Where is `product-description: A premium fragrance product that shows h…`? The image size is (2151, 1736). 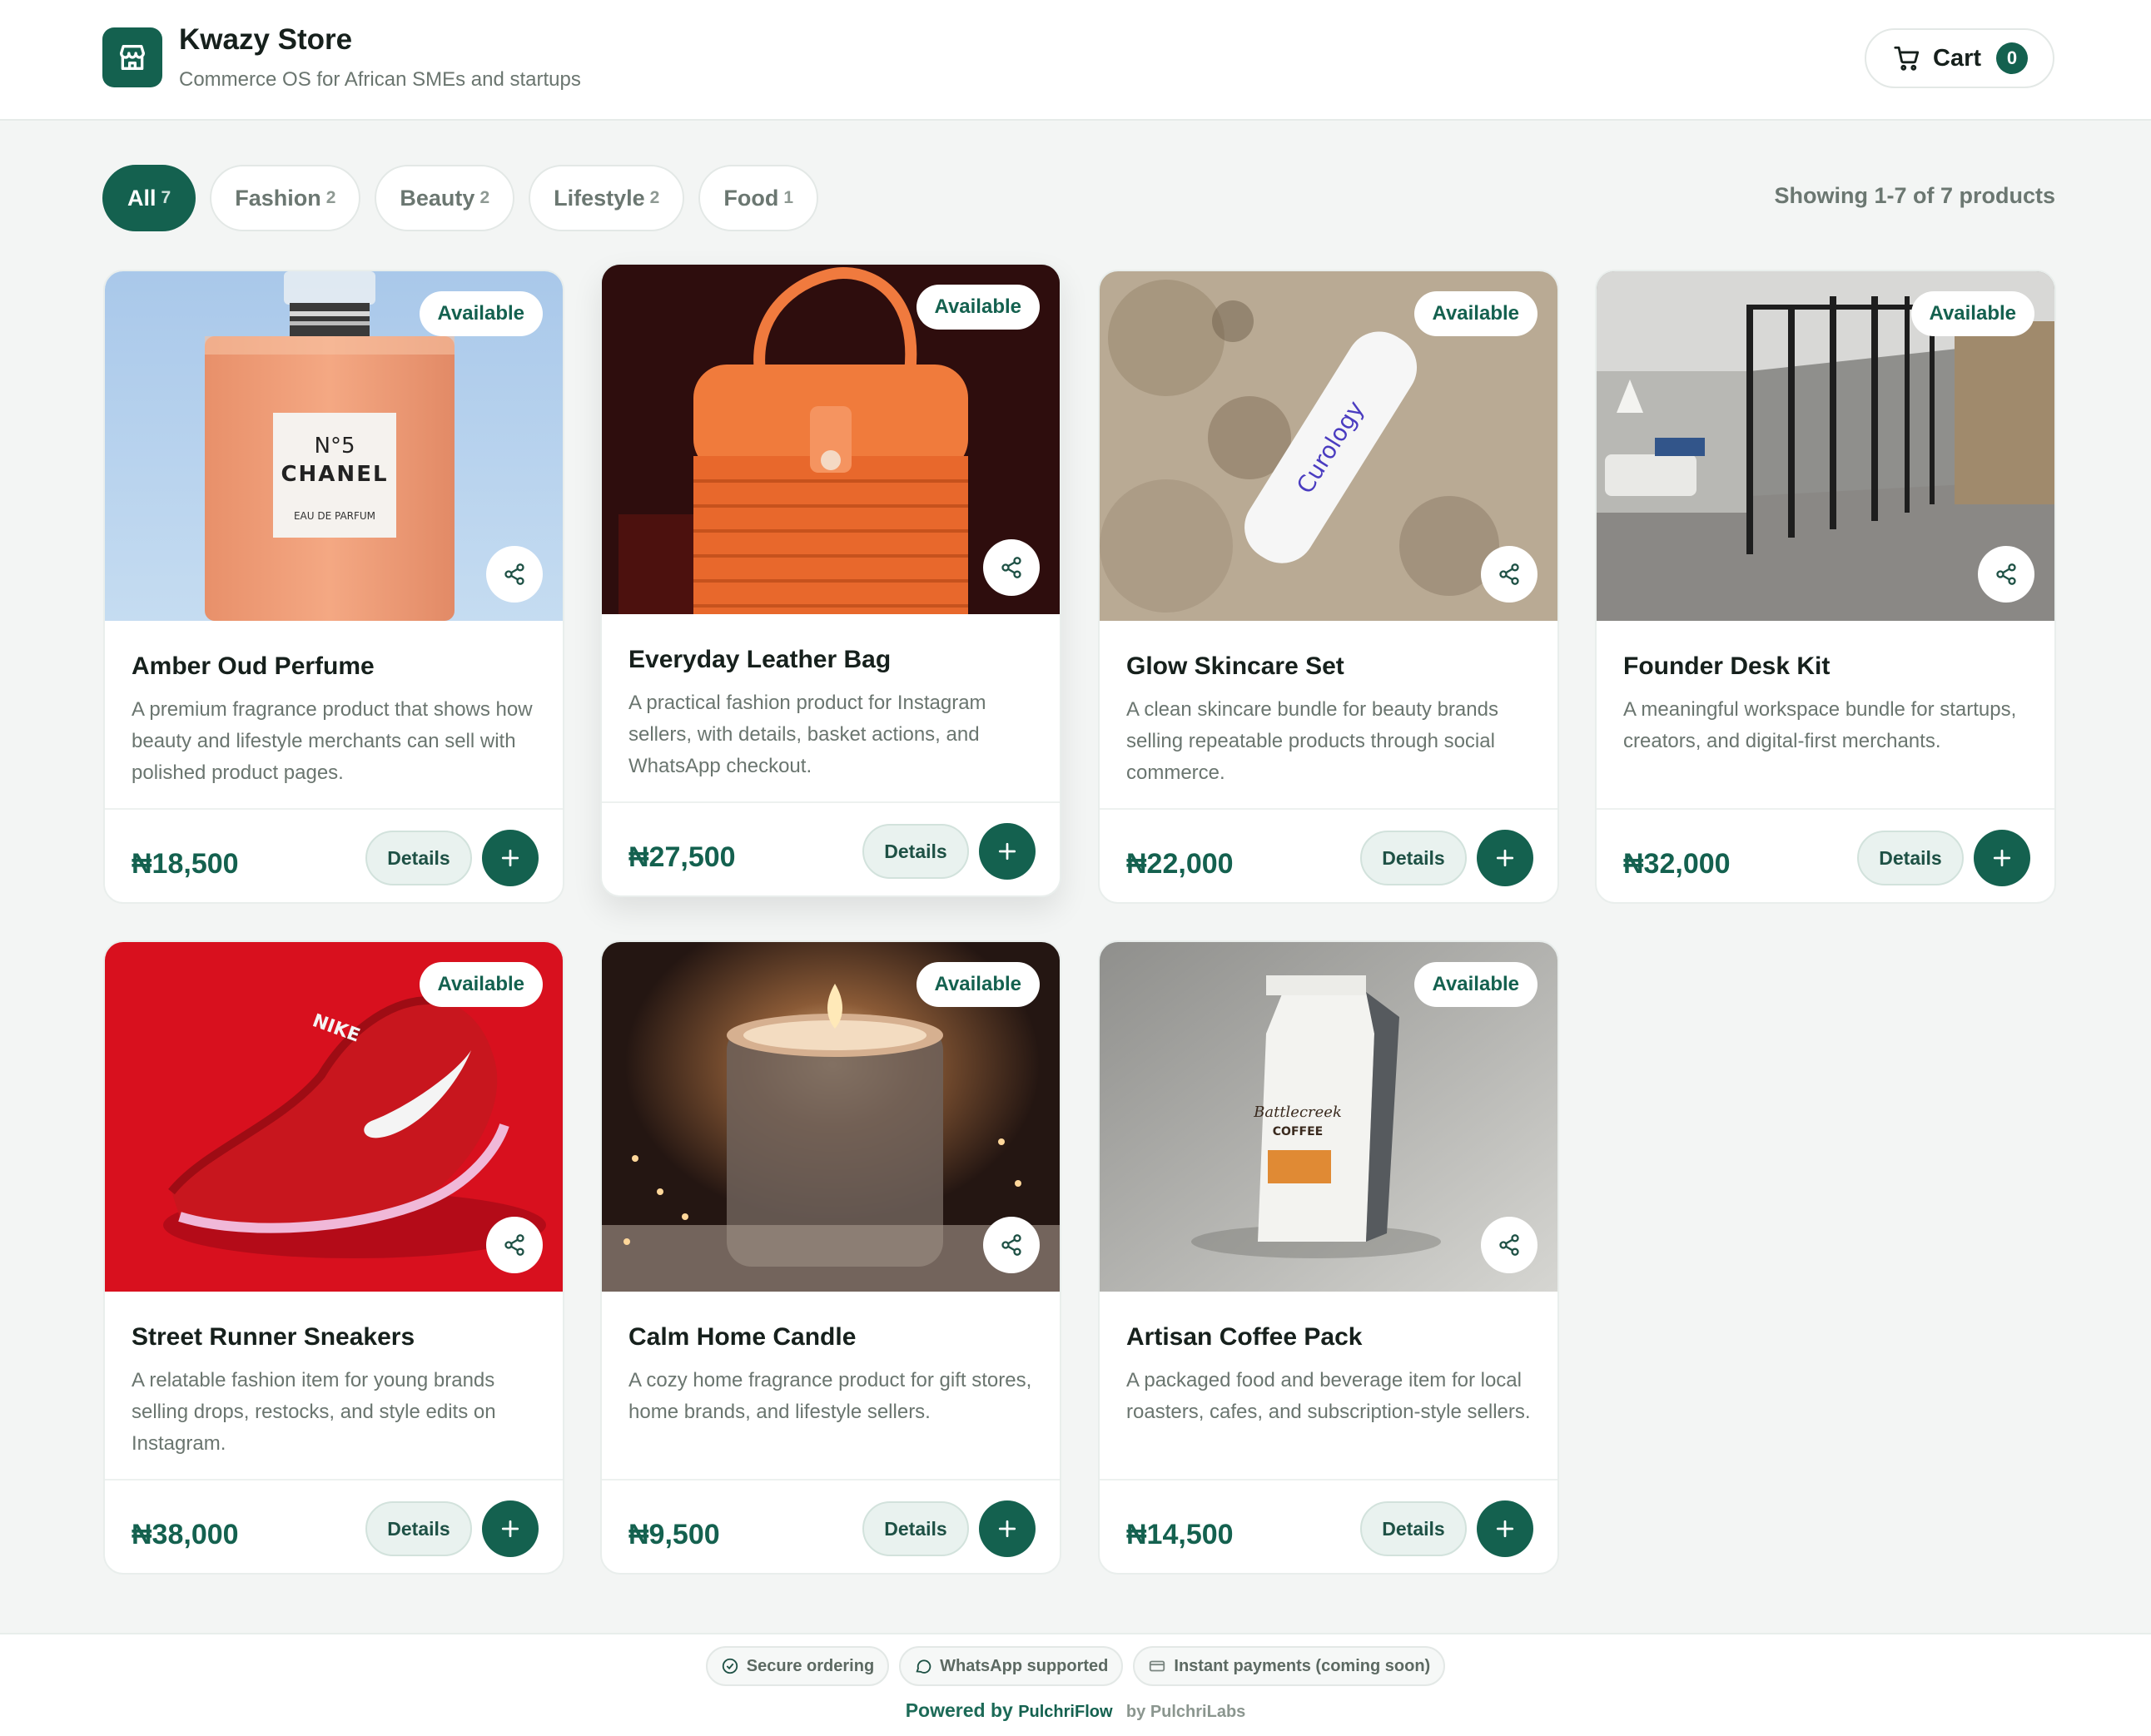 product-description: A premium fragrance product that shows h… is located at coordinates (332, 741).